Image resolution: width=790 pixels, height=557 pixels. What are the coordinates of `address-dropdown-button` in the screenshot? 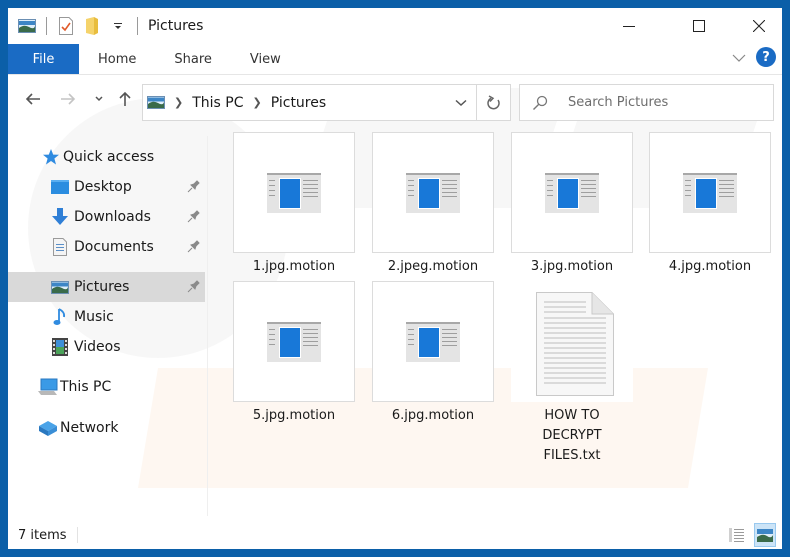 It's located at (461, 103).